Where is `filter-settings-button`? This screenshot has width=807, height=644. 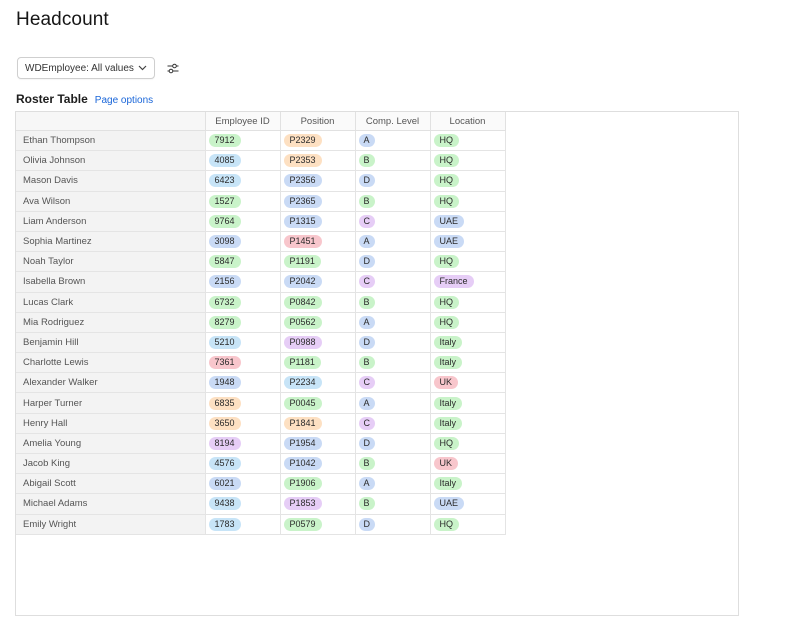 filter-settings-button is located at coordinates (173, 68).